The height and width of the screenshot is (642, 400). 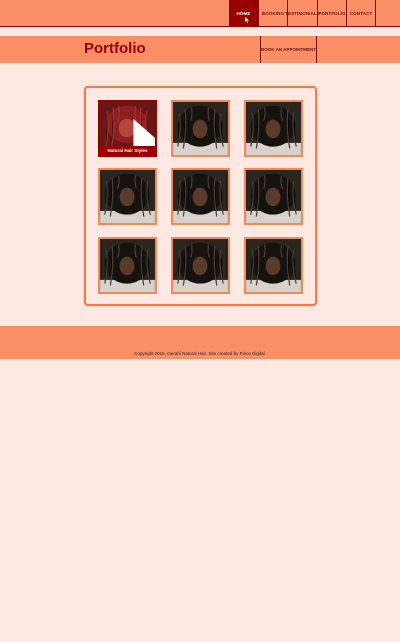 I want to click on book-appointment-label: BOOK AN APPOINTMENT, so click(x=288, y=49).